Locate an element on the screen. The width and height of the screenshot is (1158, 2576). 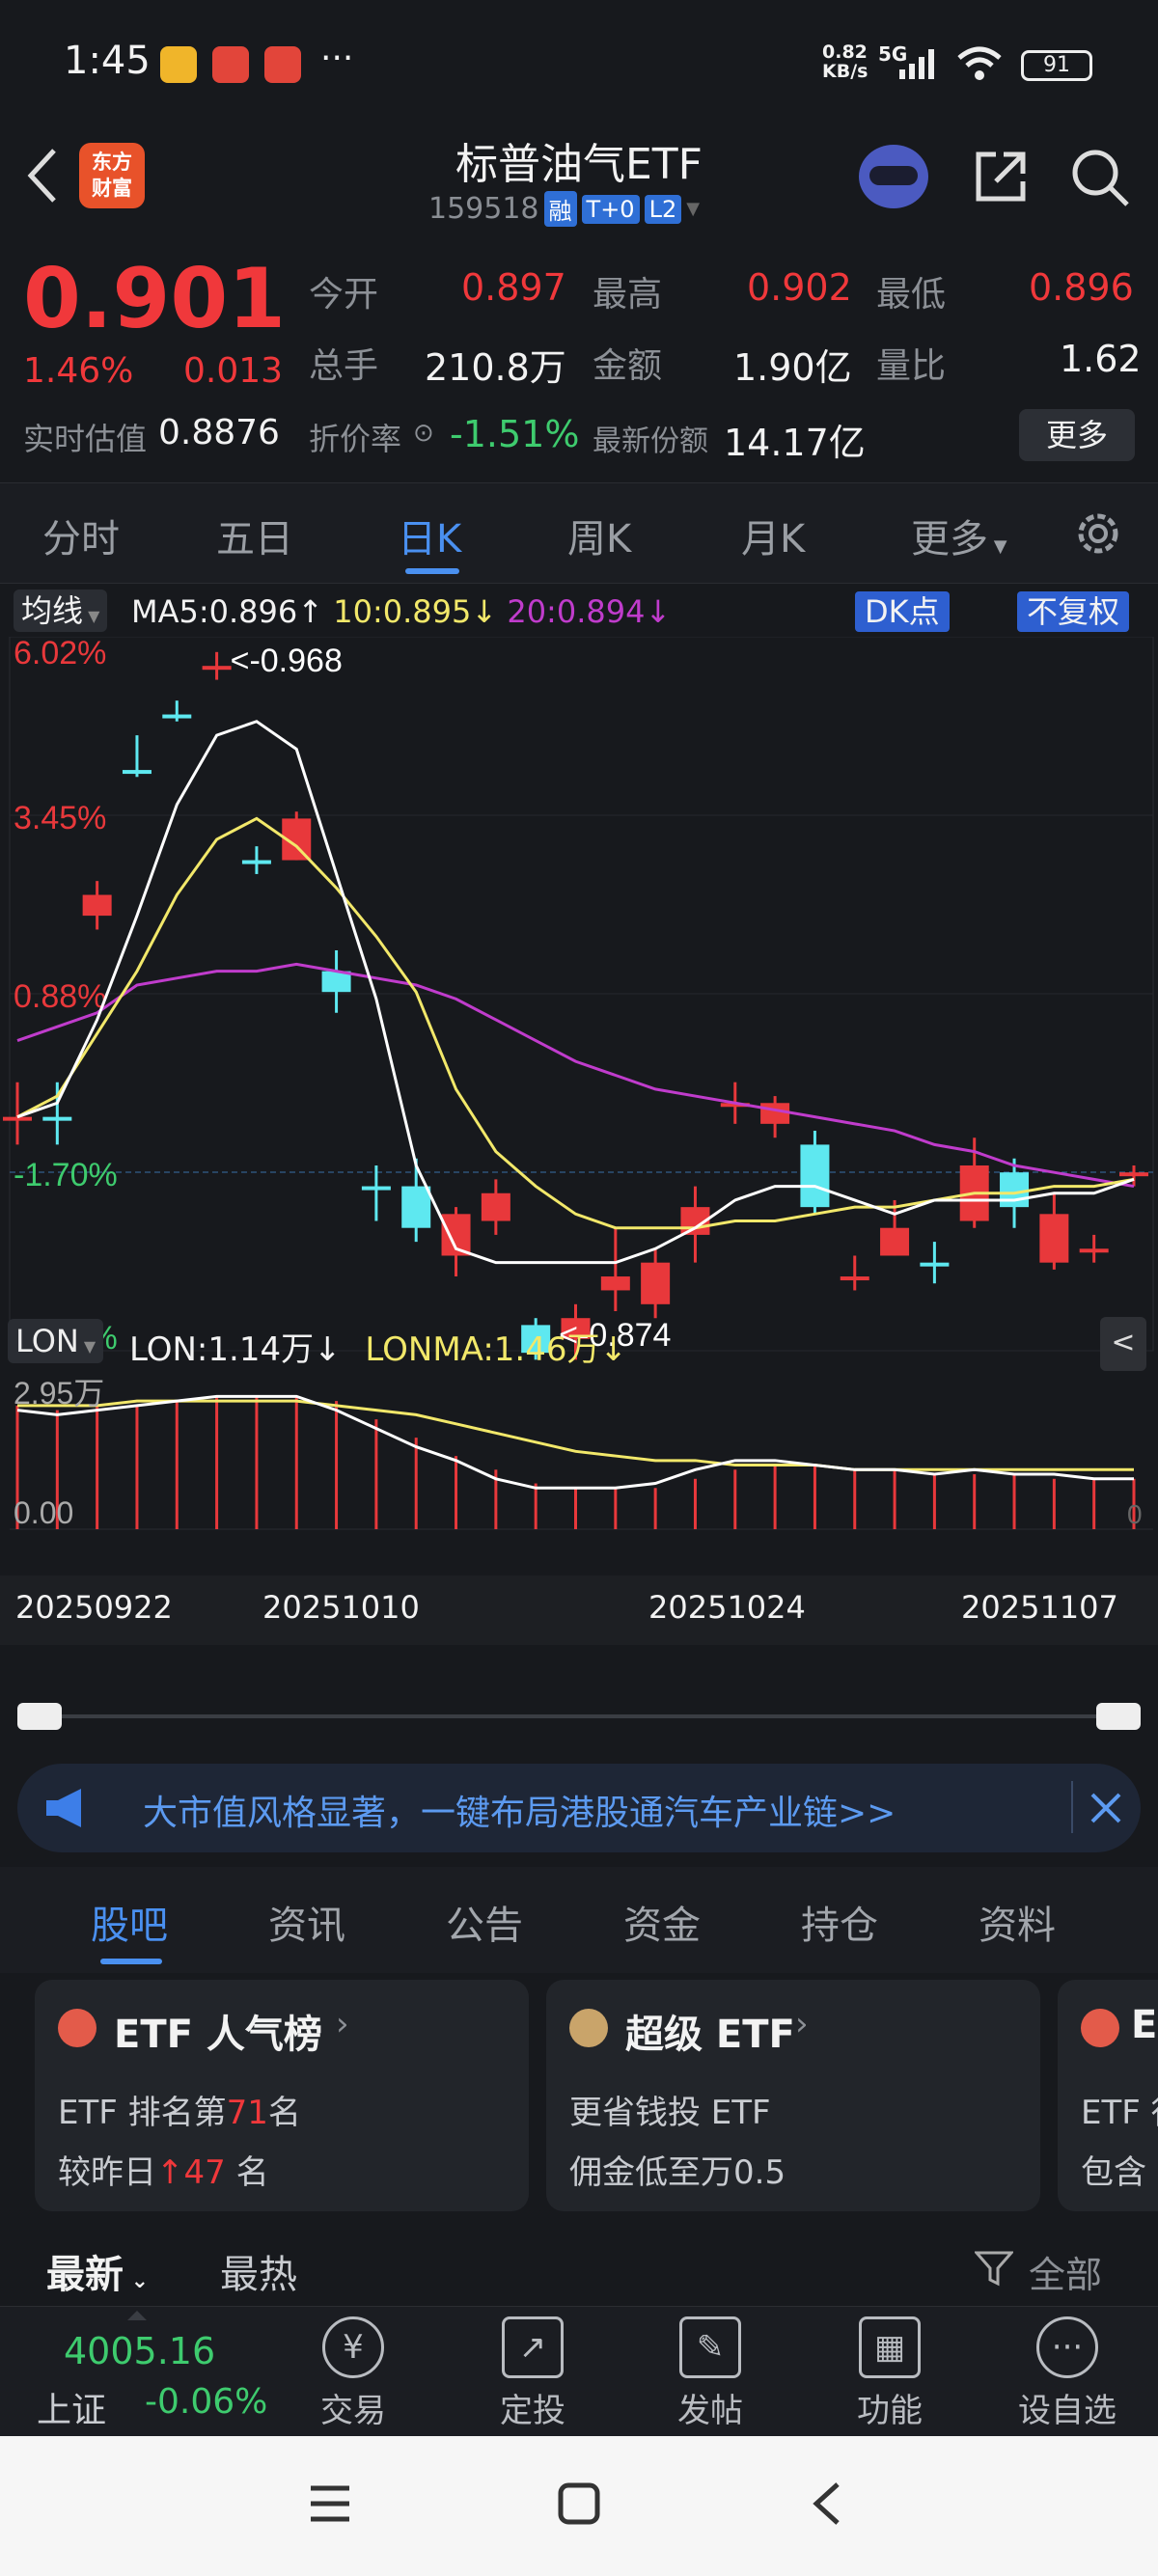
collapse-panel-icon: < is located at coordinates (1123, 1344).